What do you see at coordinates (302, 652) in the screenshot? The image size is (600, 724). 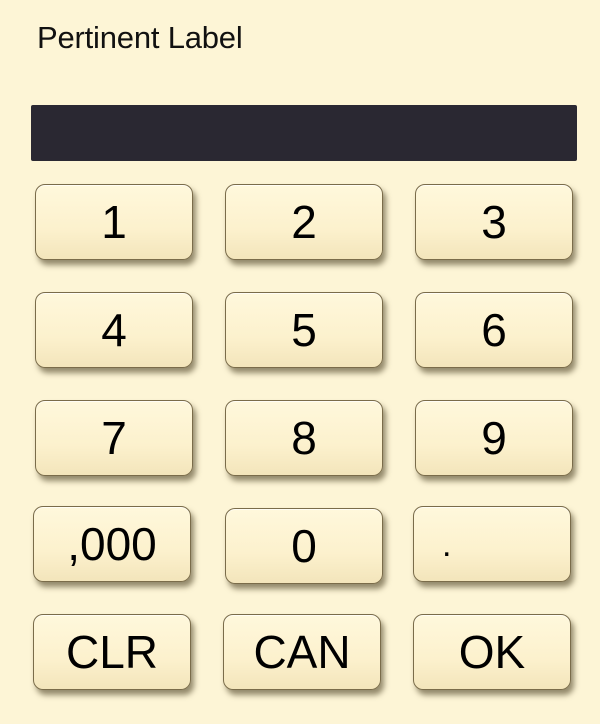 I see `cancel-button: CAN` at bounding box center [302, 652].